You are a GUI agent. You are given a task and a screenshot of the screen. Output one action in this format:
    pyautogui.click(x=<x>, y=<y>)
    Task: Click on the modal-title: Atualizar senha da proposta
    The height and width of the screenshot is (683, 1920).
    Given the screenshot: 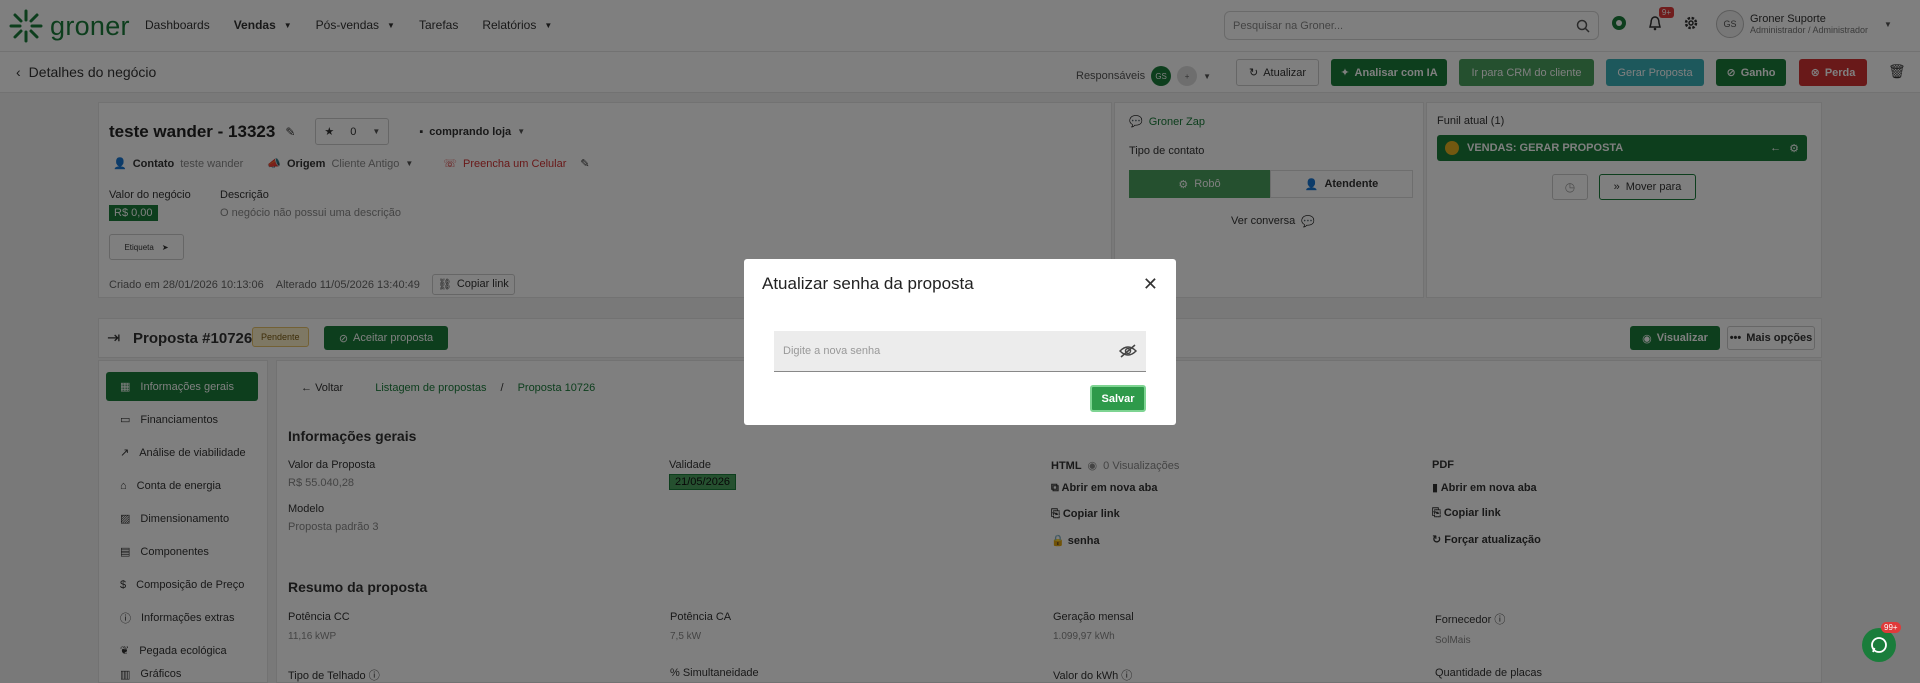 What is the action you would take?
    pyautogui.click(x=868, y=283)
    